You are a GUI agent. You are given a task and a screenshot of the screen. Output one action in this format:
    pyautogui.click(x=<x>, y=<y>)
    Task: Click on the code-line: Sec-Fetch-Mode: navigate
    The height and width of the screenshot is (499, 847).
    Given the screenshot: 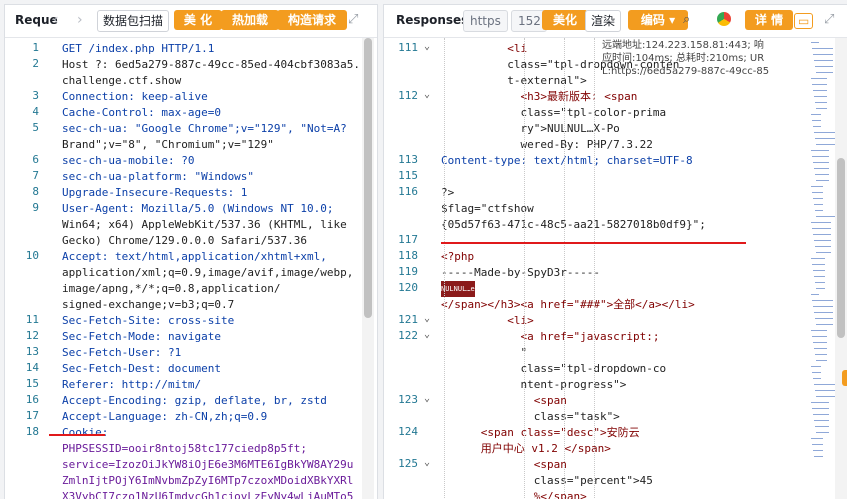 What is the action you would take?
    pyautogui.click(x=141, y=336)
    